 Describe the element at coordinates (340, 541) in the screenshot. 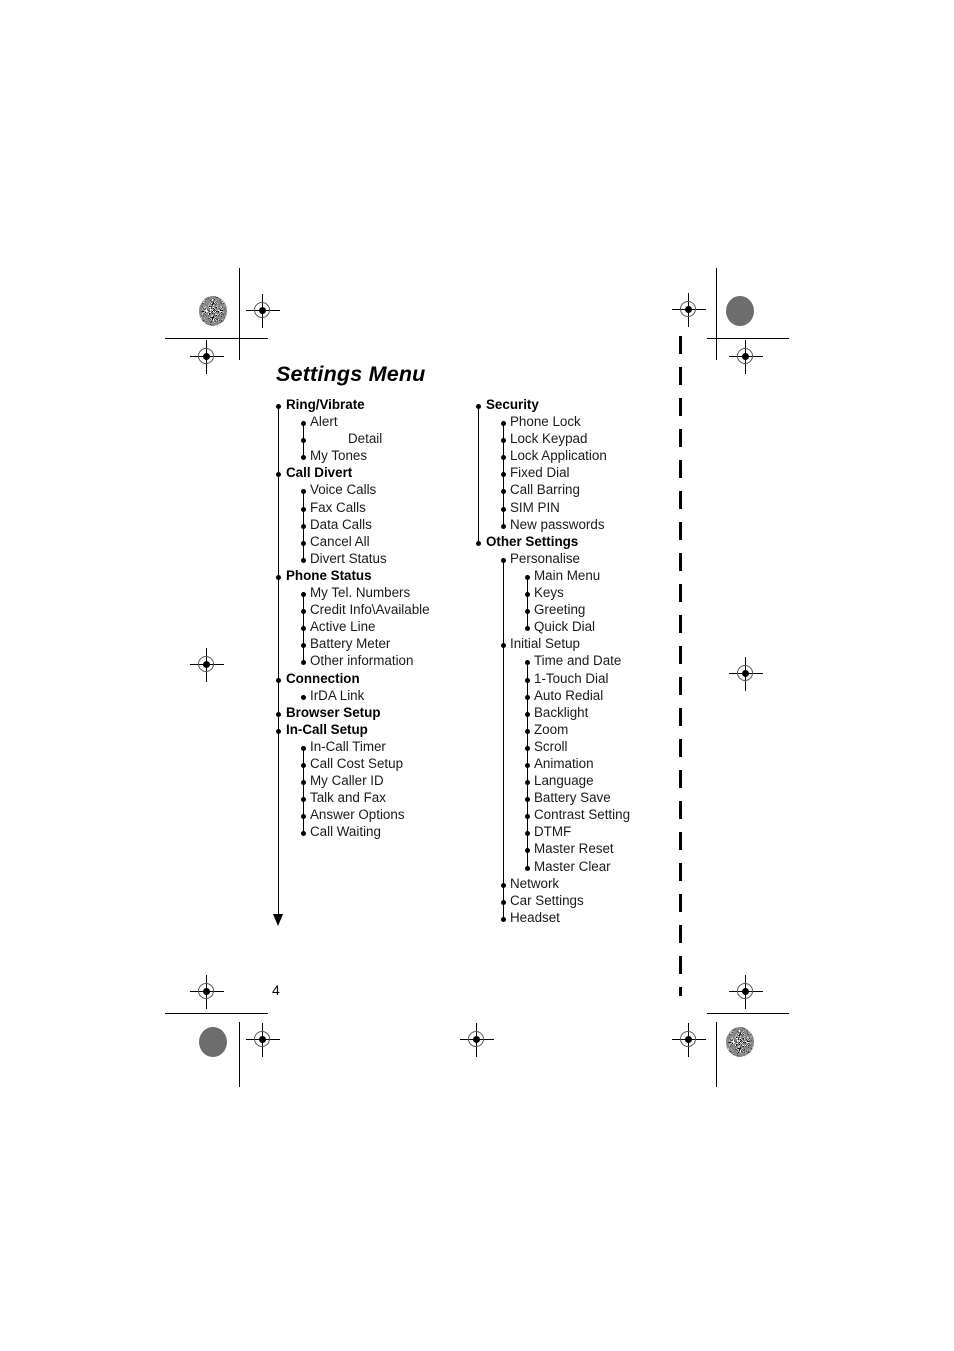

I see `menu-item-label: Cancel All` at that location.